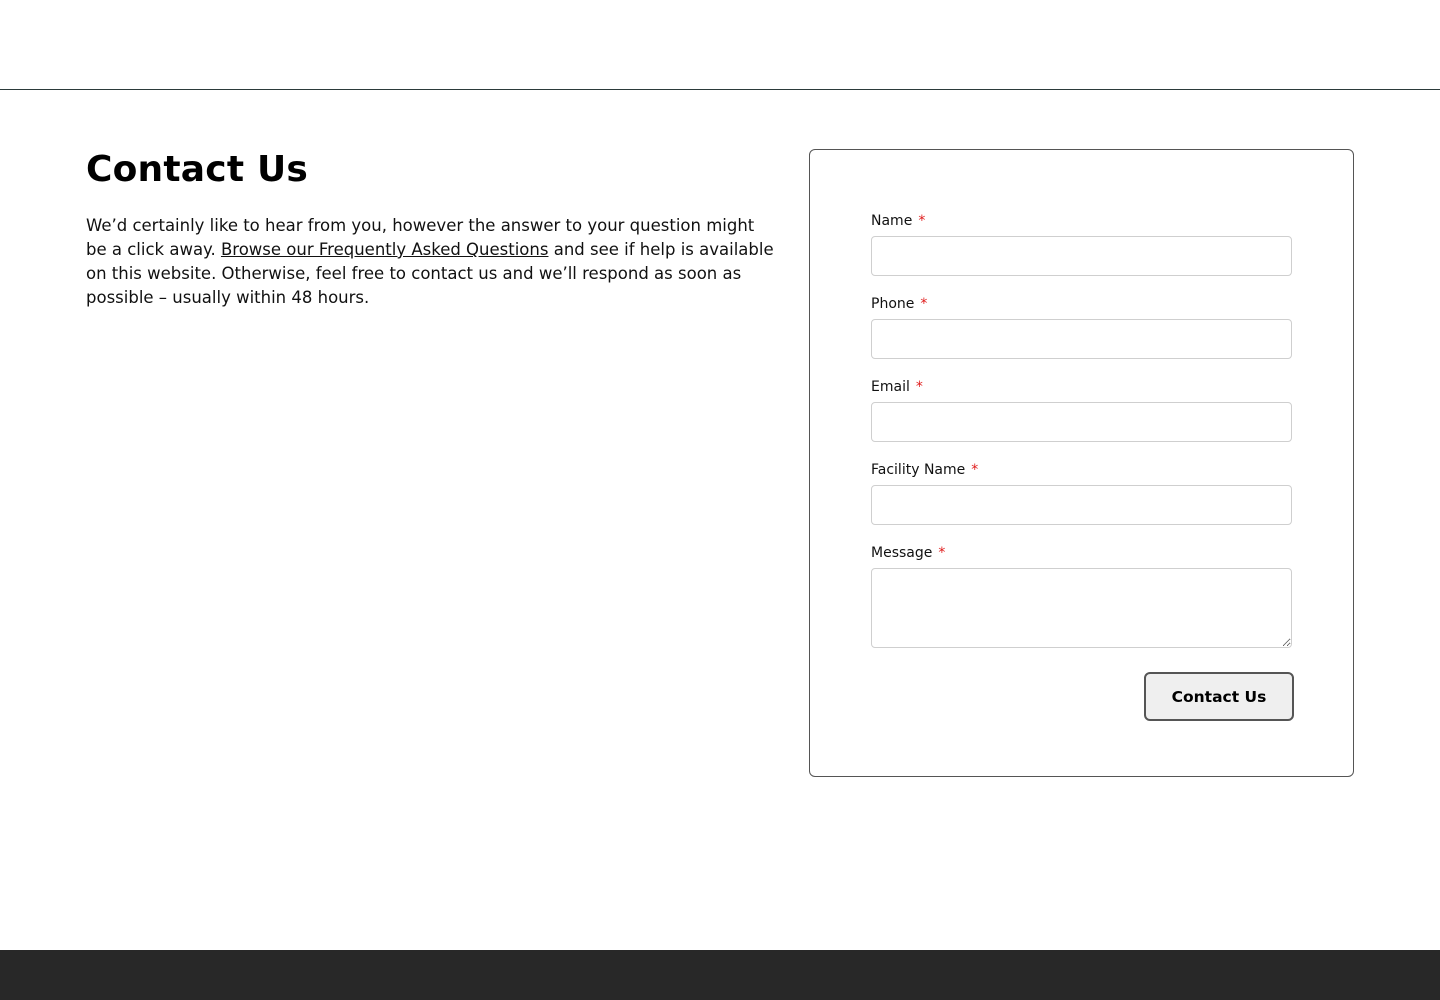 The width and height of the screenshot is (1440, 1000). I want to click on email-field-group: Email *, so click(1082, 409).